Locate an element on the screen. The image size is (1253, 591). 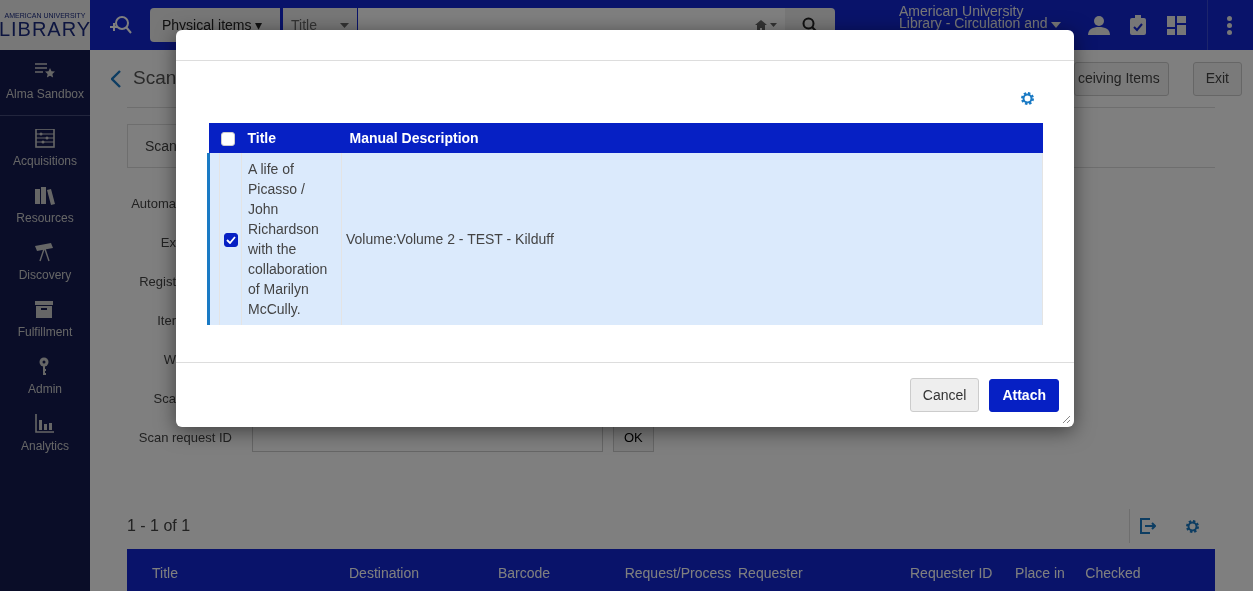
form-label: Iter is located at coordinates (166, 320).